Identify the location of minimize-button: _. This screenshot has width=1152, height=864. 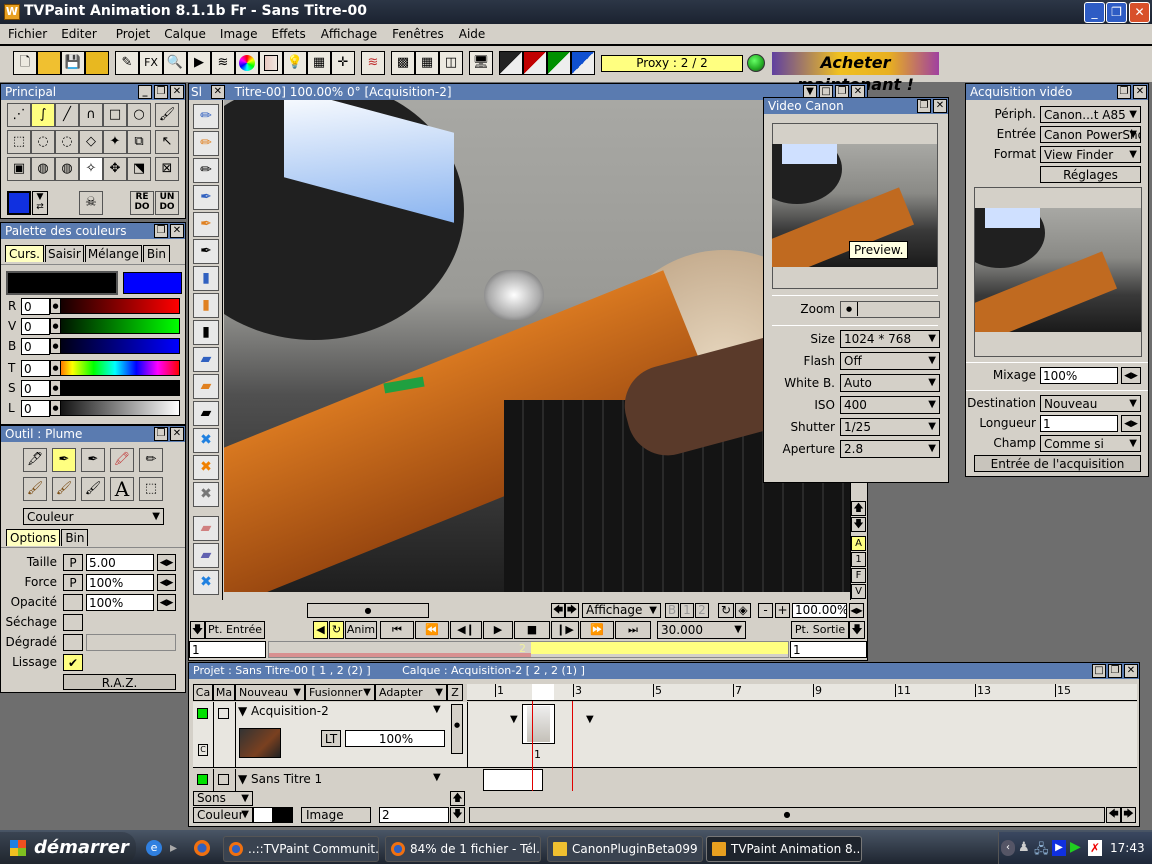
(1094, 12).